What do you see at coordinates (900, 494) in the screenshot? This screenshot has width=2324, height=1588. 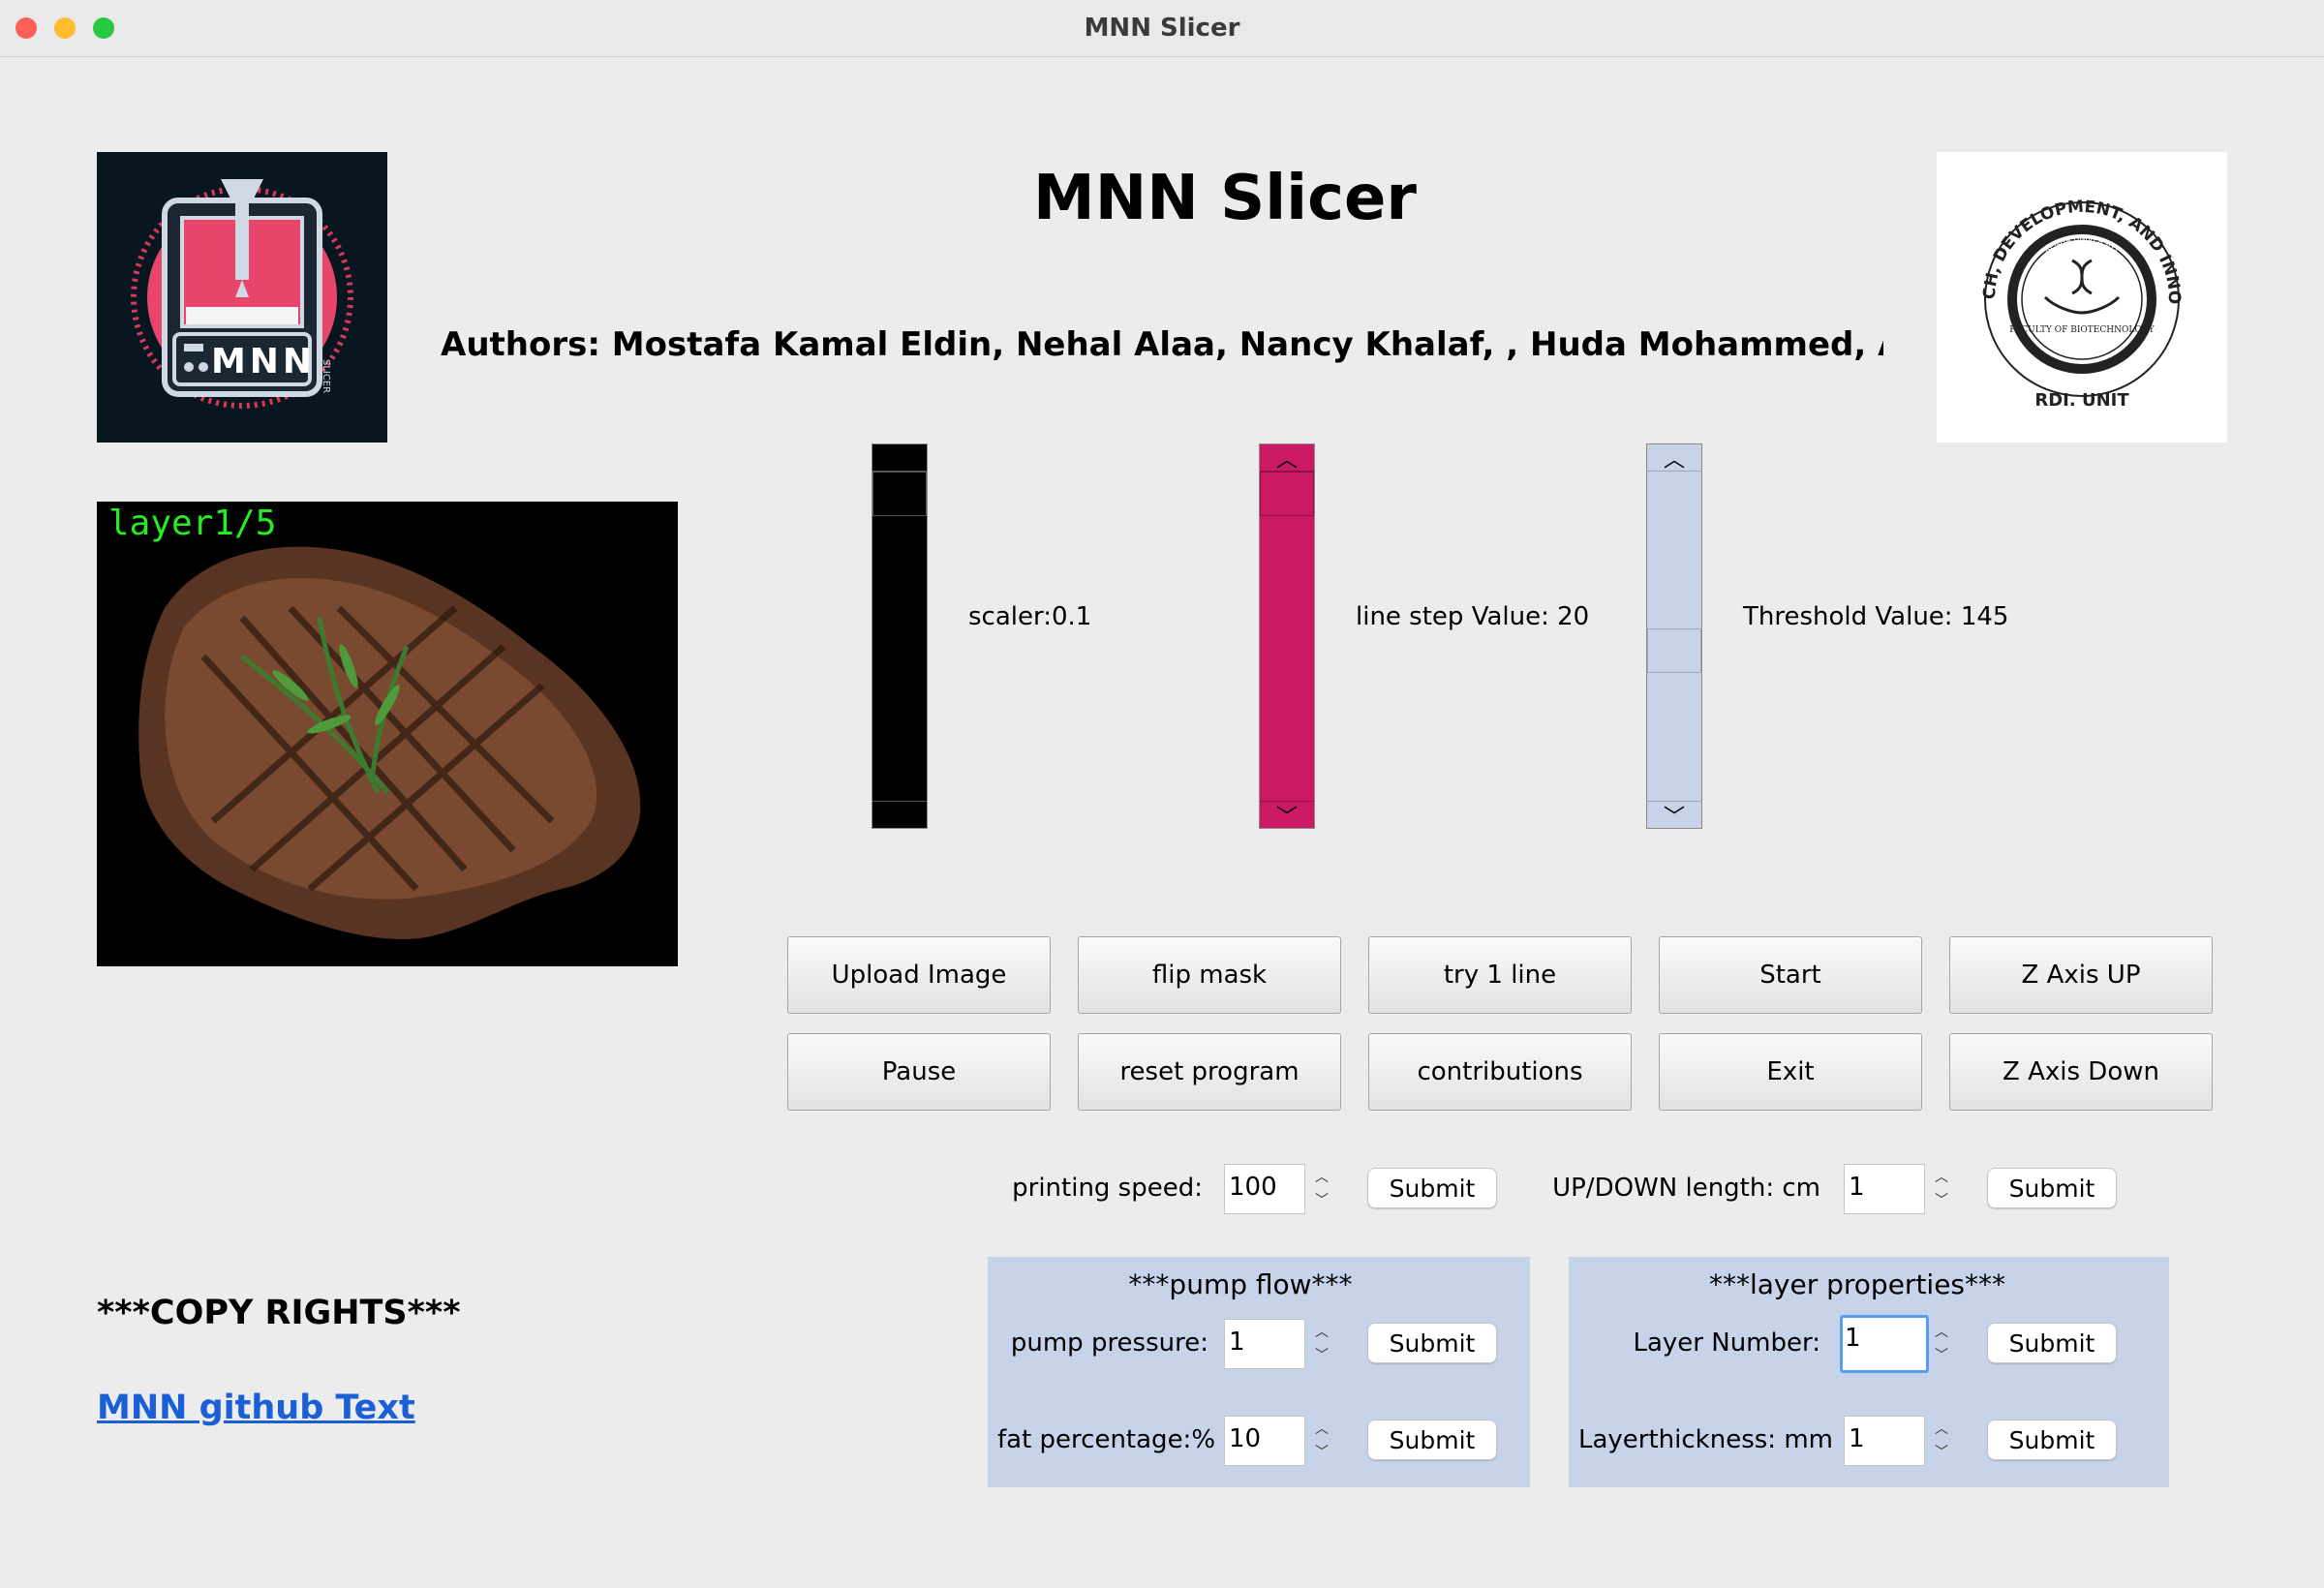 I see `scaler-slider-thumb` at bounding box center [900, 494].